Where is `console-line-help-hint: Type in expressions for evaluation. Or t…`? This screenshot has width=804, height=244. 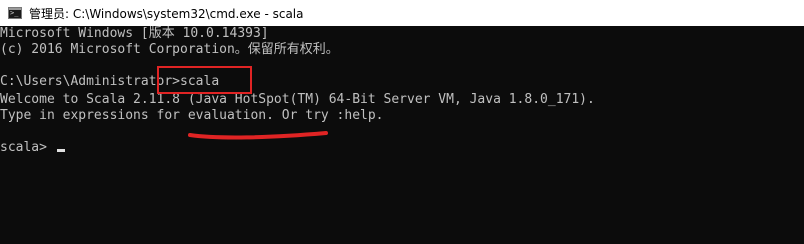 console-line-help-hint: Type in expressions for evaluation. Or t… is located at coordinates (192, 115).